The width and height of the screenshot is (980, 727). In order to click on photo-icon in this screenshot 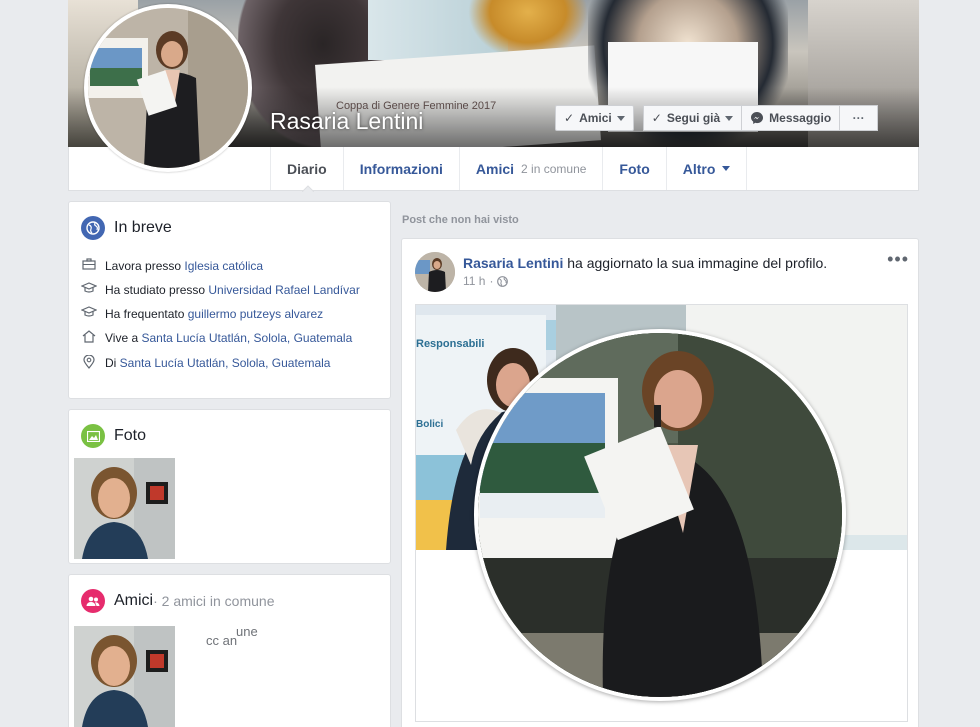, I will do `click(93, 436)`.